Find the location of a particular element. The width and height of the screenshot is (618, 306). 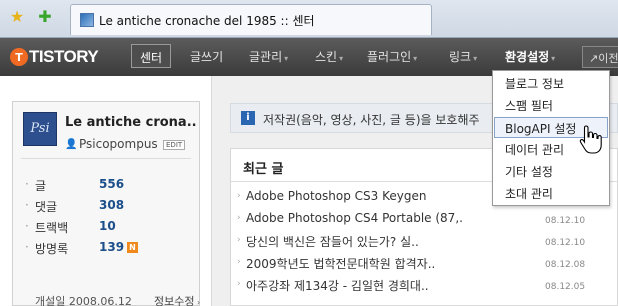

nav-label: 플러그인 is located at coordinates (389, 57).